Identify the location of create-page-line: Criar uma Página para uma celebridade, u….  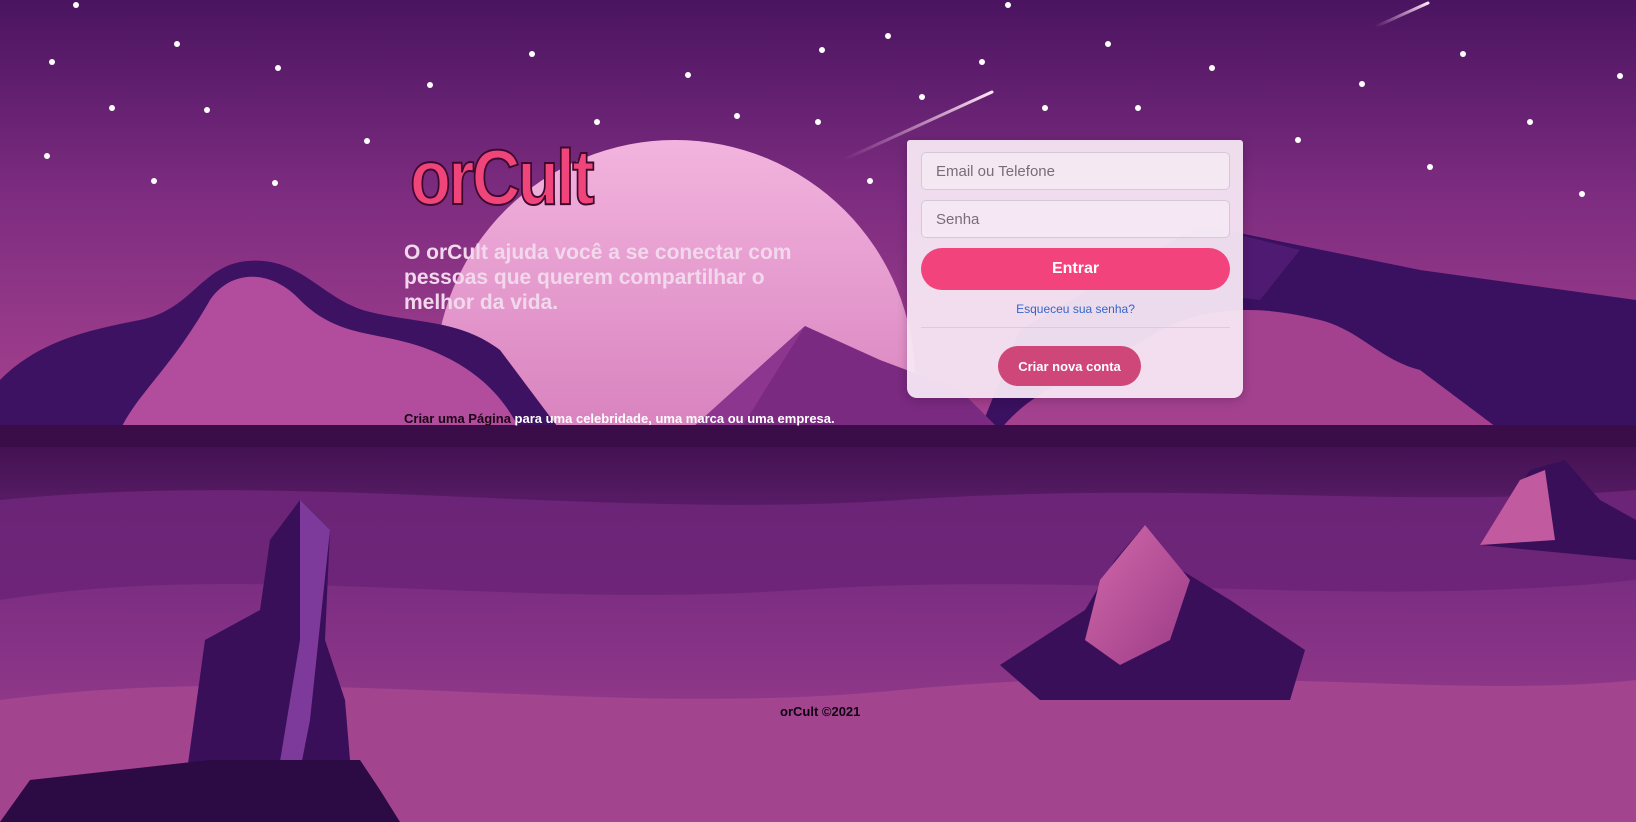
(619, 418).